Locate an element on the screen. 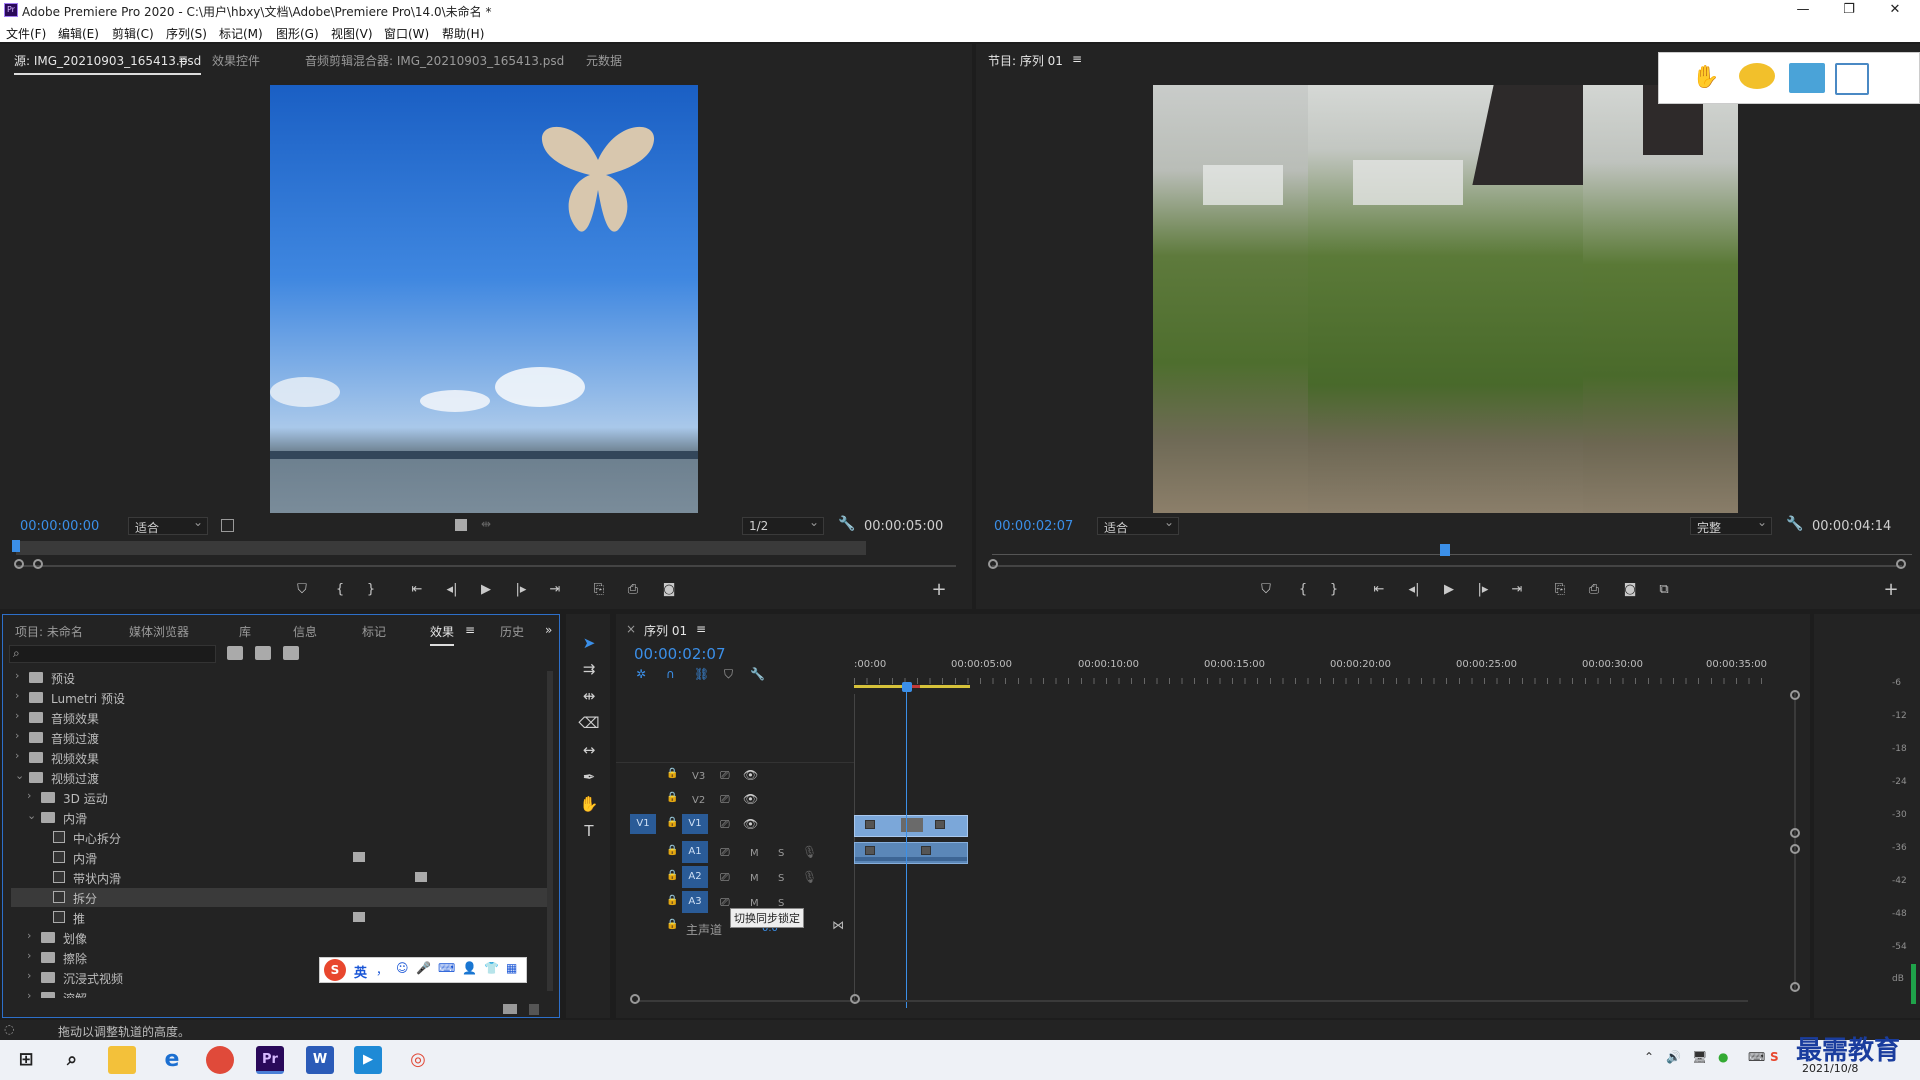 The image size is (1920, 1080). minimize-button: — is located at coordinates (1803, 11).